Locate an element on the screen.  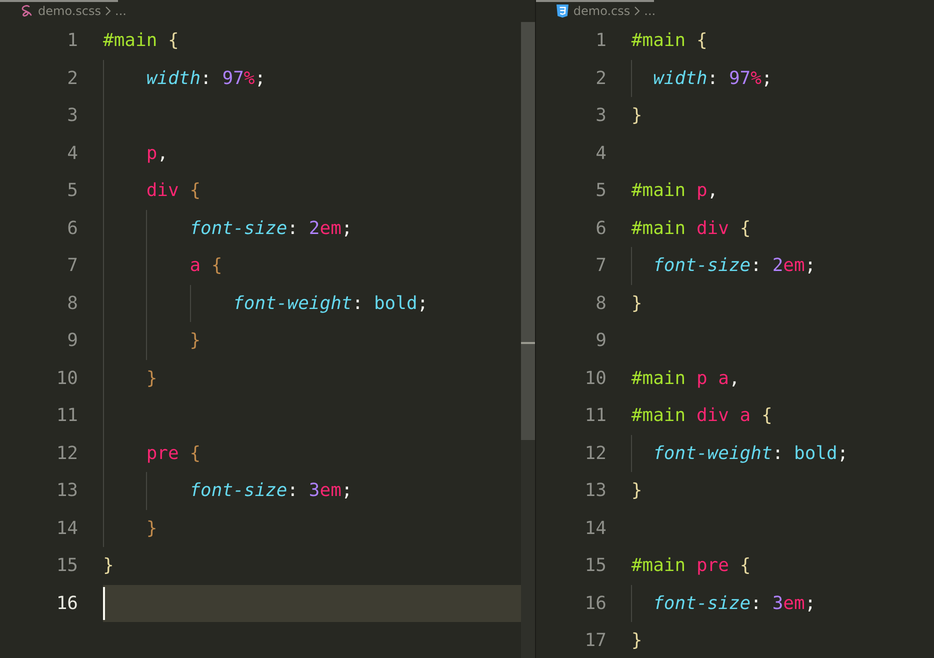
code-line: #main div a { is located at coordinates (702, 416).